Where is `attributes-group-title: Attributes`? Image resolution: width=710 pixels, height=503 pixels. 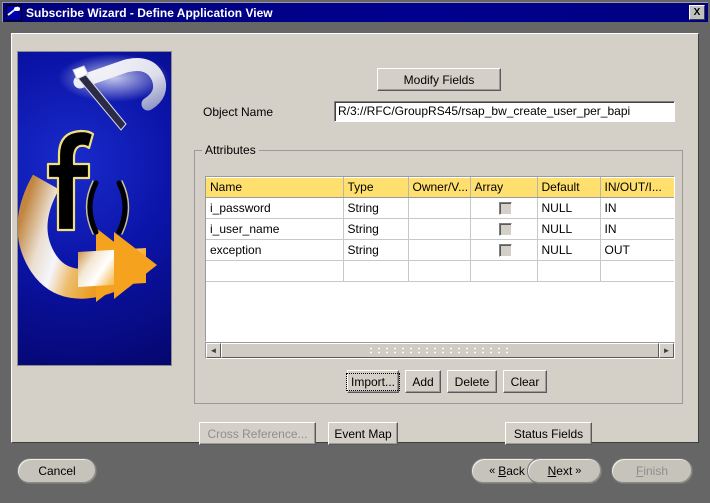 attributes-group-title: Attributes is located at coordinates (230, 150).